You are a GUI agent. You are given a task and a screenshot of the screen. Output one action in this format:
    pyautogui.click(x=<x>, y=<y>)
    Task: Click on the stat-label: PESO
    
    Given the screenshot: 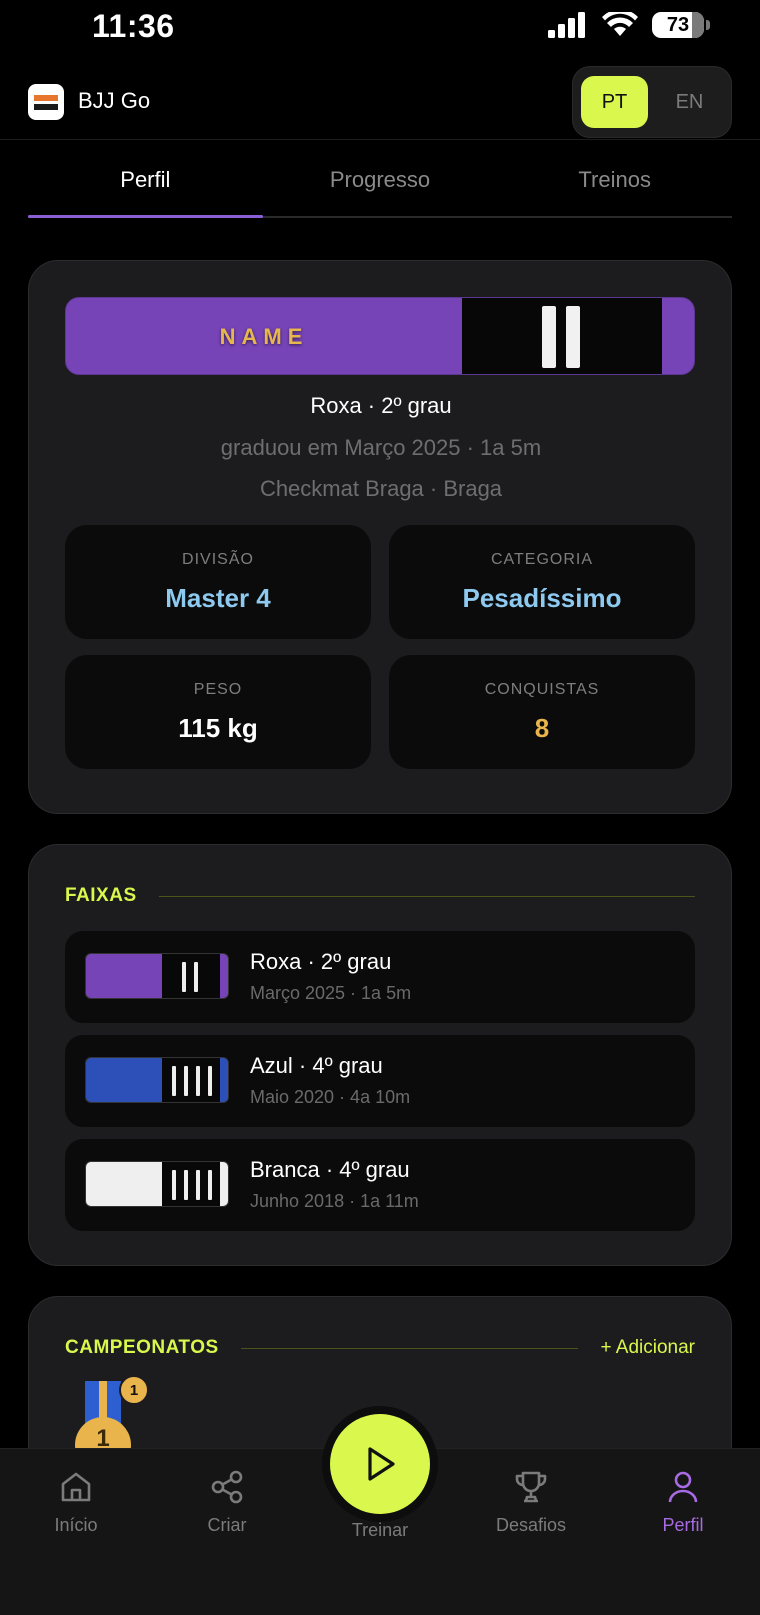 What is the action you would take?
    pyautogui.click(x=218, y=689)
    